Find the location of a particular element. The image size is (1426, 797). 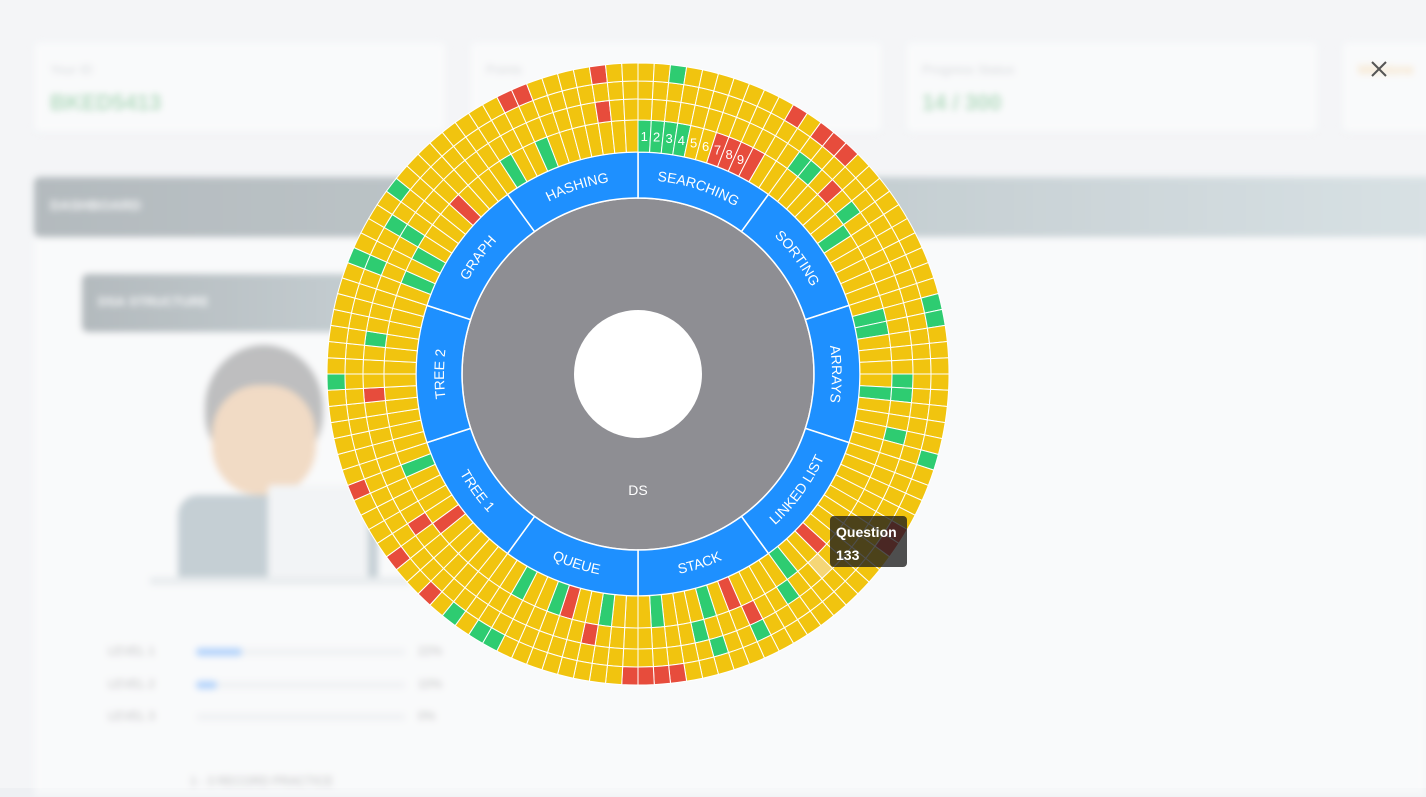

question-number-label: 2 is located at coordinates (656, 137).